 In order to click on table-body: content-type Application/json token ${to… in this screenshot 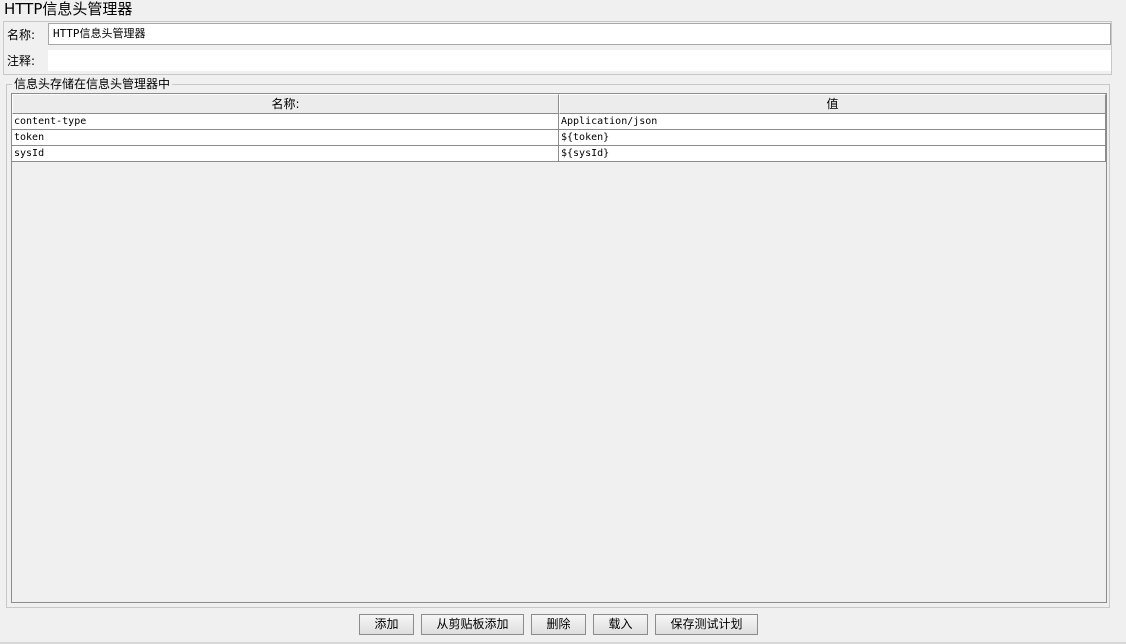, I will do `click(559, 138)`.